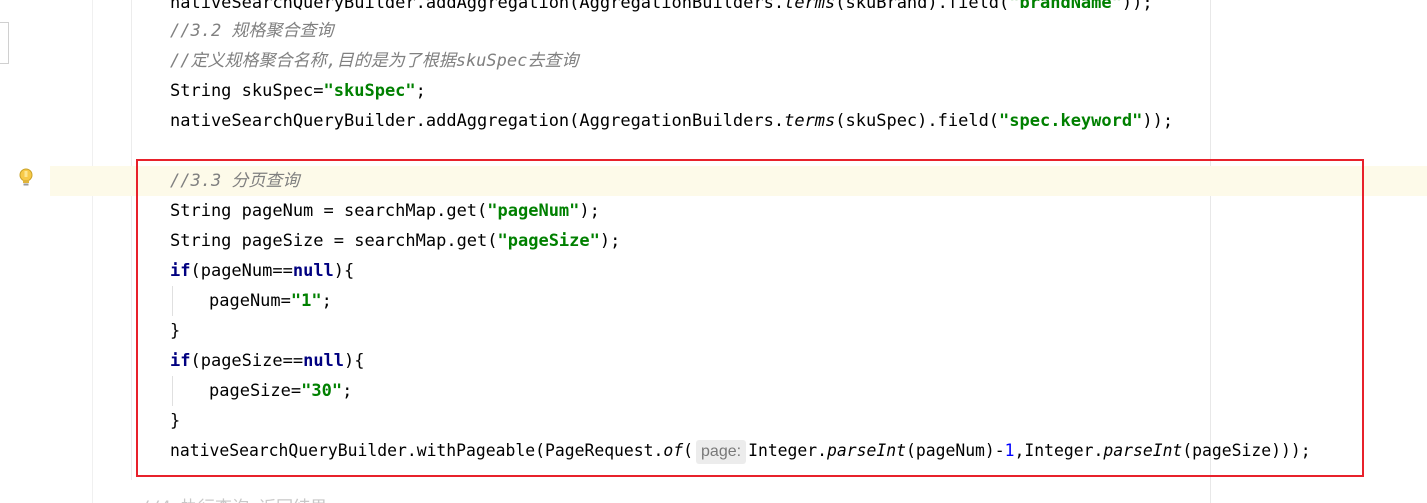  What do you see at coordinates (1065, 6) in the screenshot?
I see `code-string: "brandName"` at bounding box center [1065, 6].